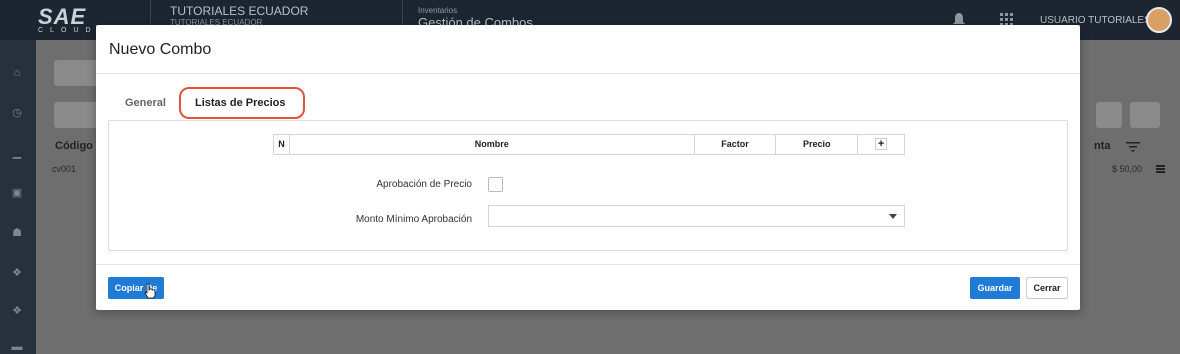  I want to click on side-nav: ⌂ ◷ ▁ ▣ ☗ ❖ ❖ ▬, so click(18, 197).